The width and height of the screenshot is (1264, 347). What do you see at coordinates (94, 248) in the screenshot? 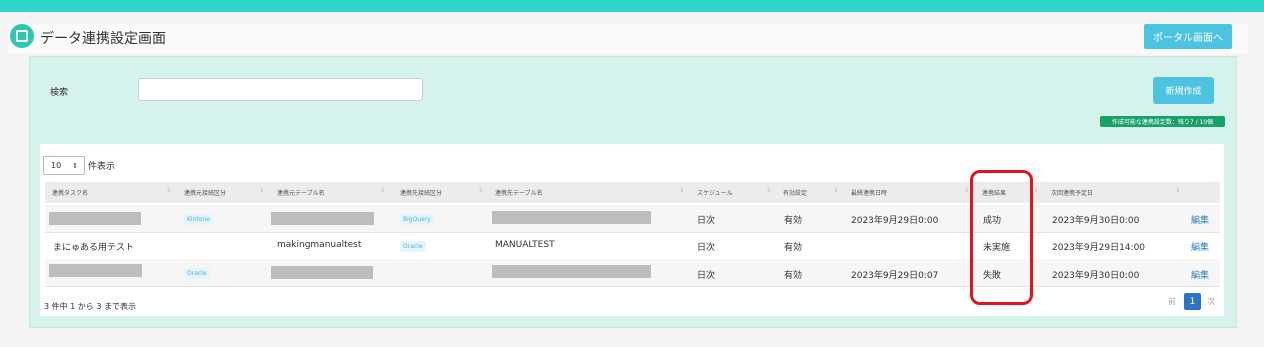
I see `task-name-cell: まにゅある用テスト` at bounding box center [94, 248].